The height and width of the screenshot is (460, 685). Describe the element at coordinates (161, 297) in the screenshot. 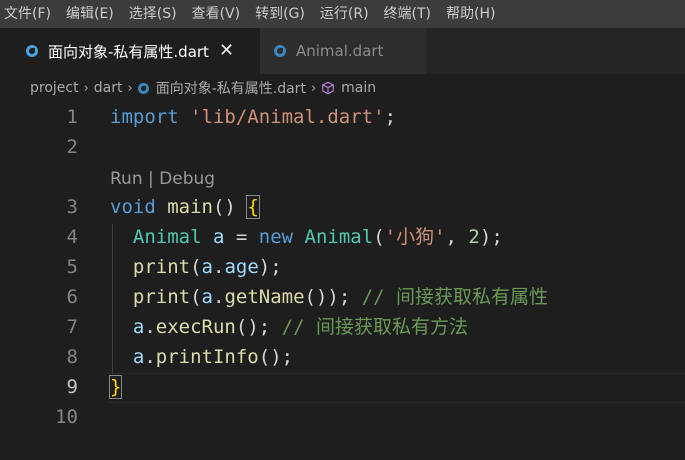

I see `code-token: print` at that location.